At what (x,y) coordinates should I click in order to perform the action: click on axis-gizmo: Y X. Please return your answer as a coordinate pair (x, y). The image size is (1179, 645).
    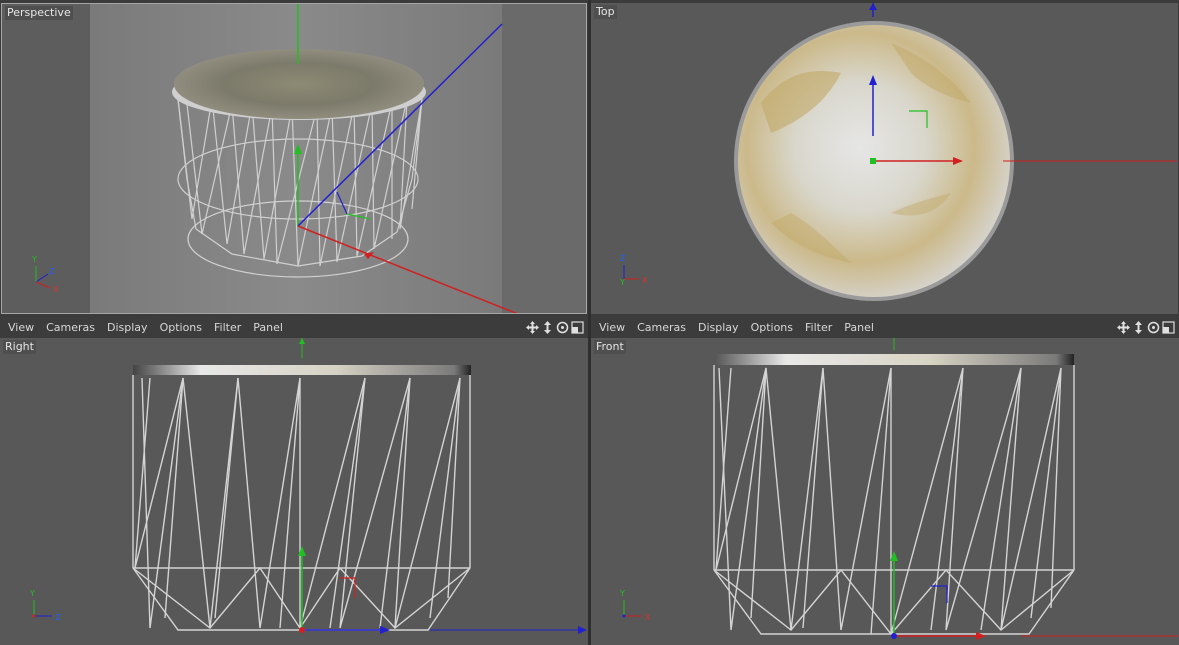
    Looking at the image, I should click on (635, 605).